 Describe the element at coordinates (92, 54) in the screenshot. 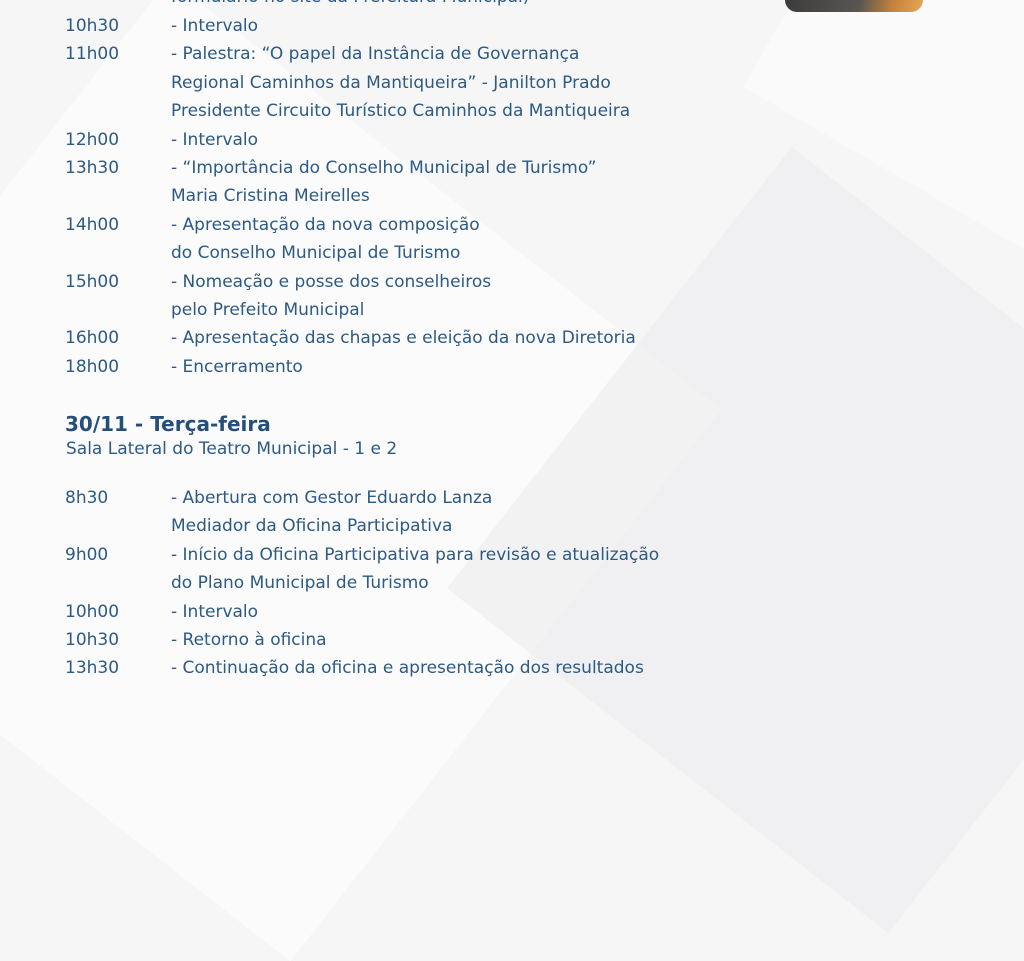

I see `schedule-time: 11h00` at that location.